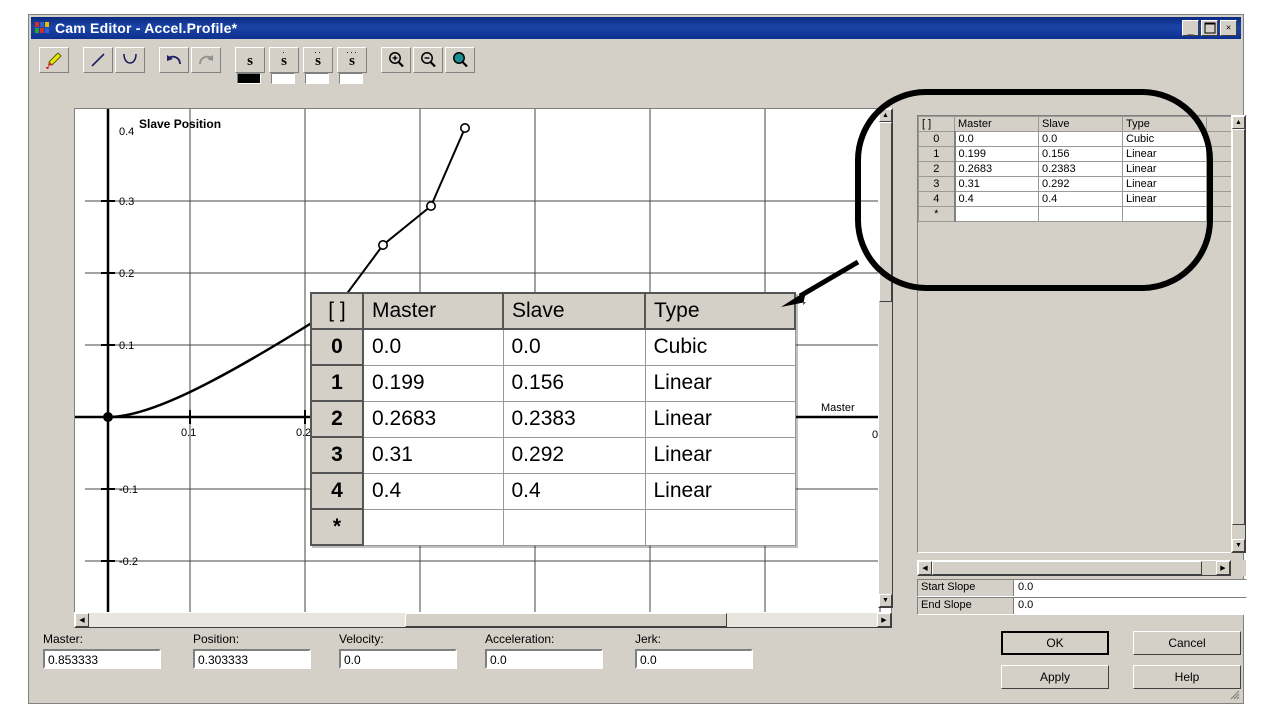 This screenshot has height=720, width=1280. I want to click on table-row: 4 0.4 0.4 Linear, so click(1082, 199).